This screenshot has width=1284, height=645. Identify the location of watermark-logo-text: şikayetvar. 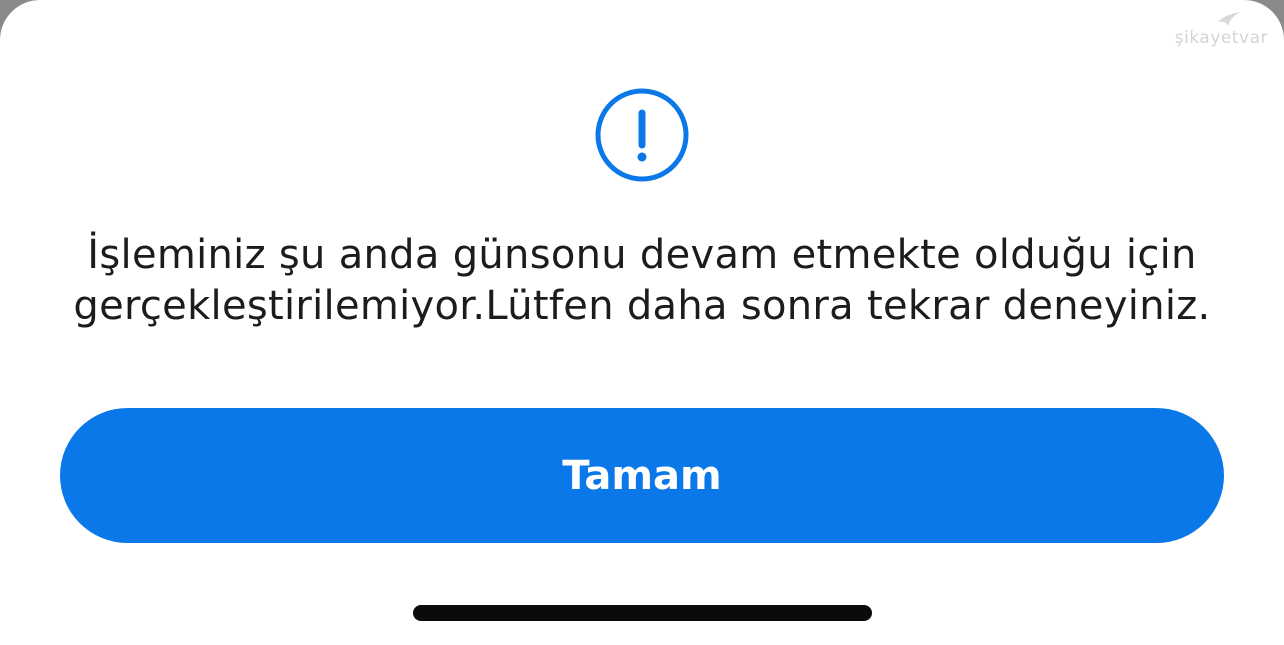
(1221, 38).